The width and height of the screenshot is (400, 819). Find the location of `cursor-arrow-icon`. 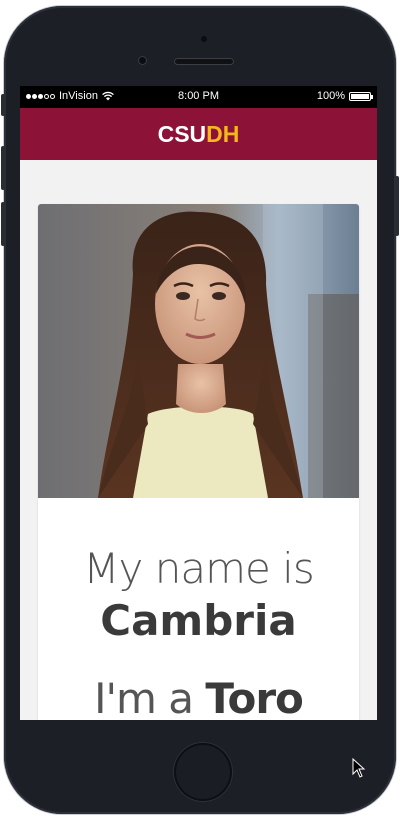

cursor-arrow-icon is located at coordinates (359, 768).